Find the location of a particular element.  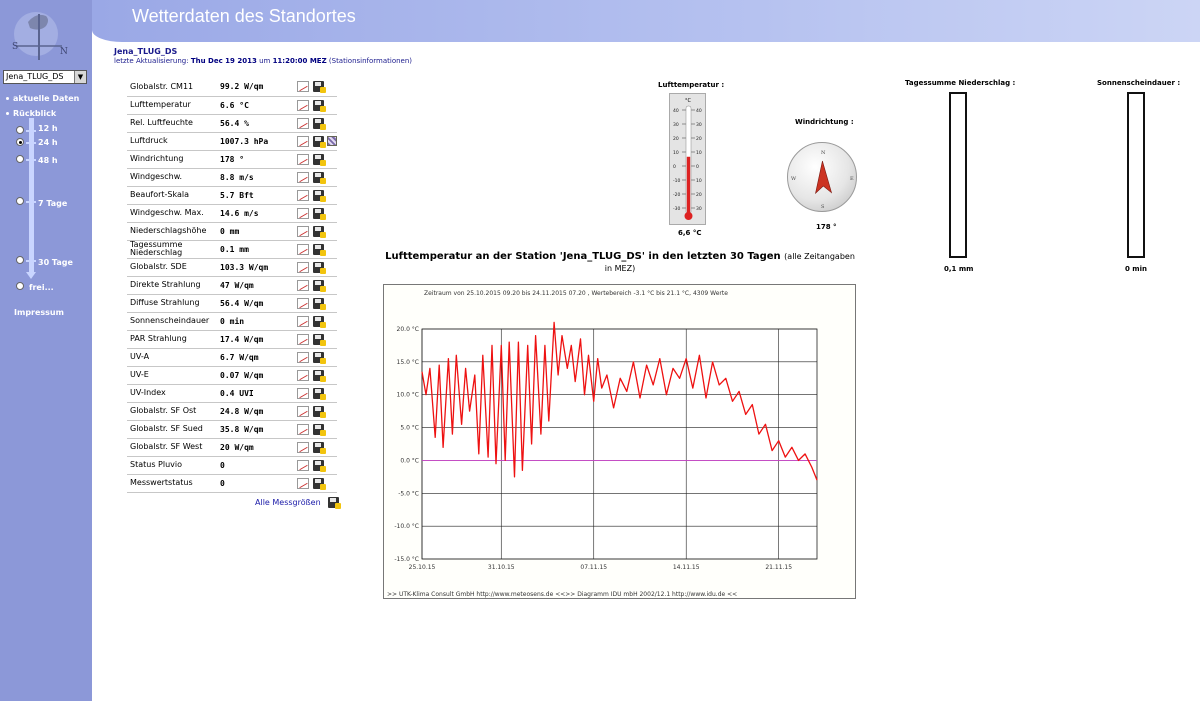

measurement-value: 0 is located at coordinates (257, 483).